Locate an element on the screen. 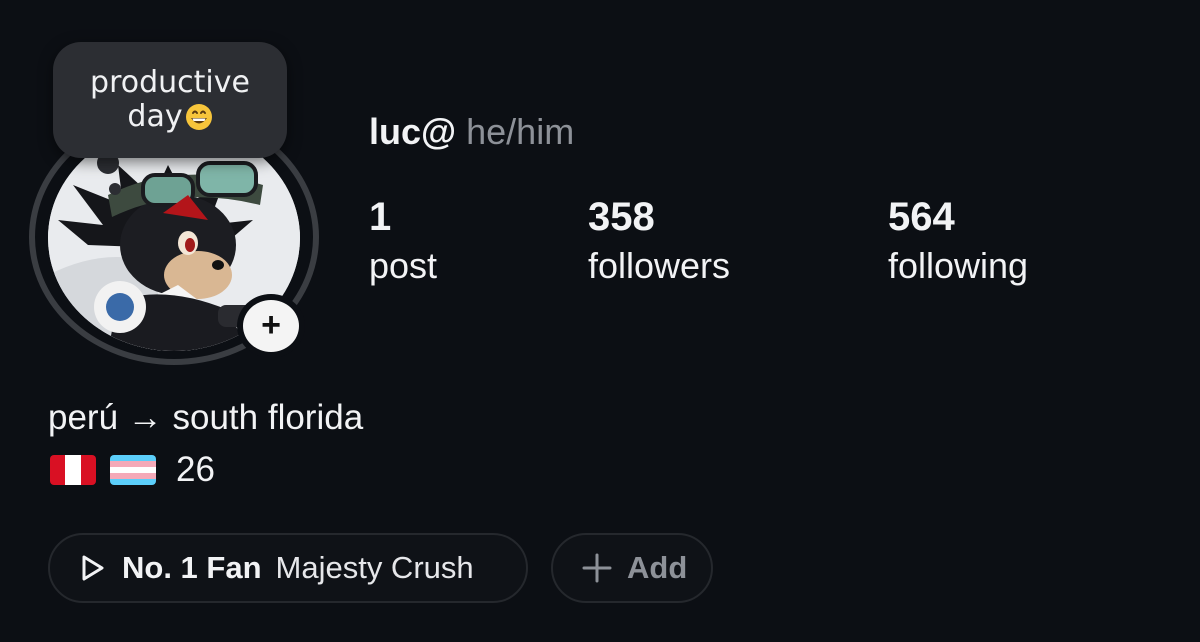  followers-label: followers is located at coordinates (659, 265).